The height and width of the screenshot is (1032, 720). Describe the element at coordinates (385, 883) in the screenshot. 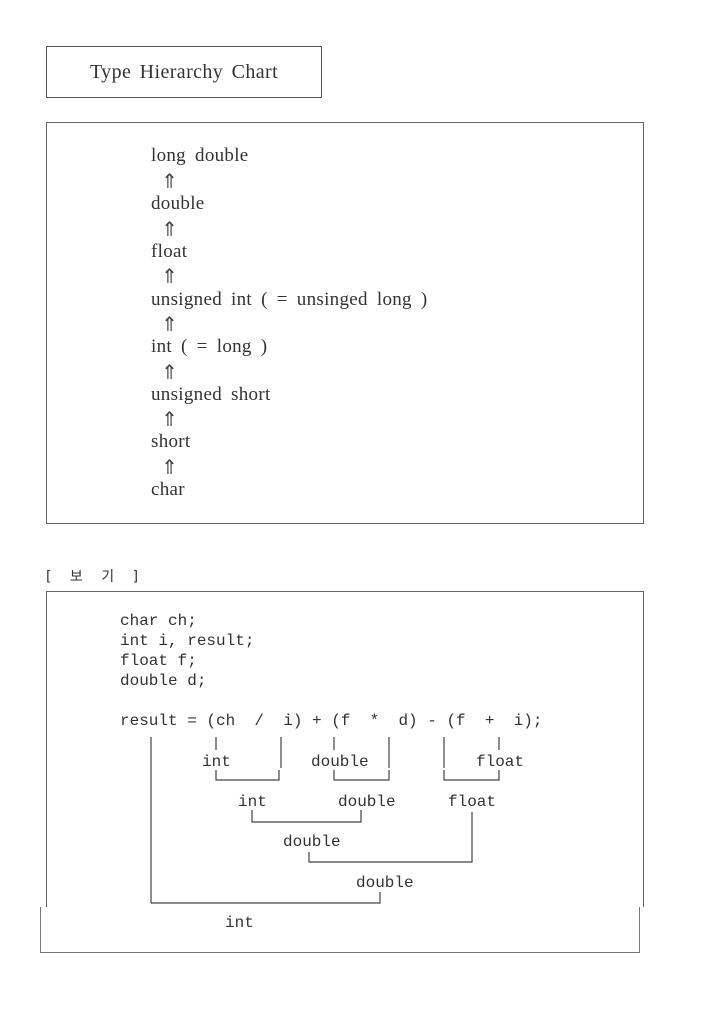

I see `label-double-level4: double` at that location.